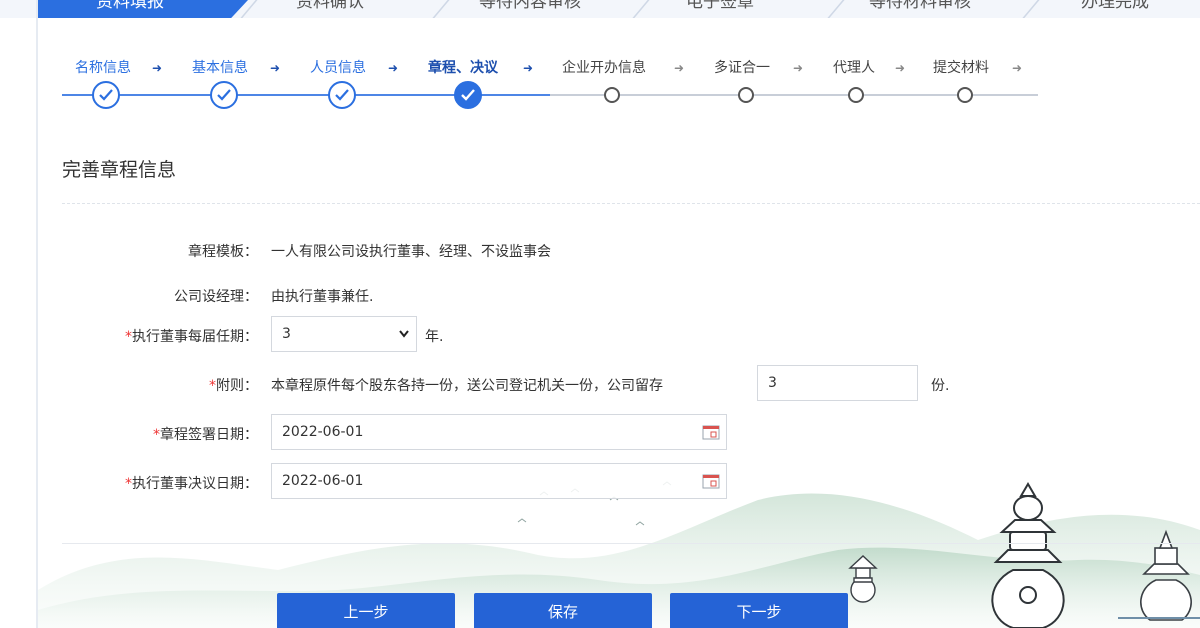 The height and width of the screenshot is (628, 1200). Describe the element at coordinates (344, 334) in the screenshot. I see `term-select: 3` at that location.